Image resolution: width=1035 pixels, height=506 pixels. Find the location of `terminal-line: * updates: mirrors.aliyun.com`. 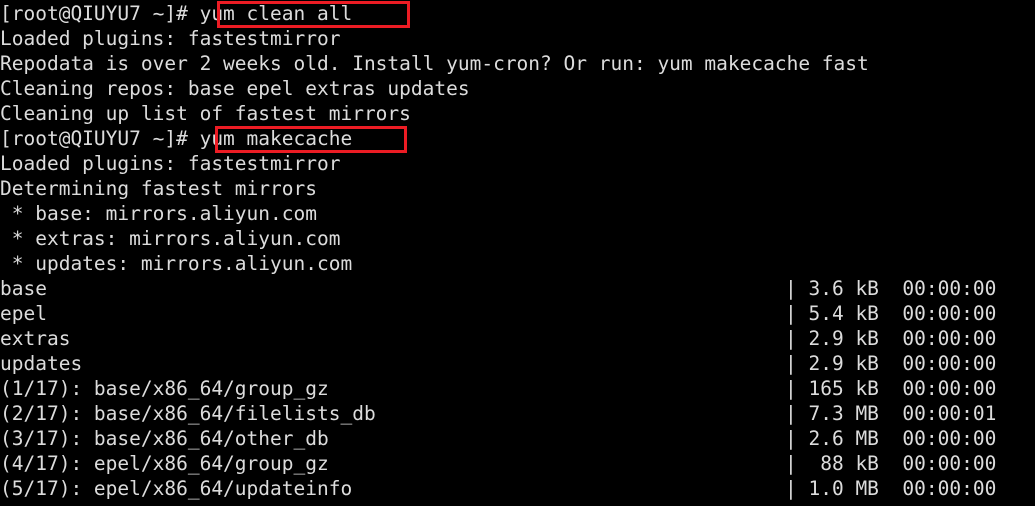

terminal-line: * updates: mirrors.aliyun.com is located at coordinates (517, 263).